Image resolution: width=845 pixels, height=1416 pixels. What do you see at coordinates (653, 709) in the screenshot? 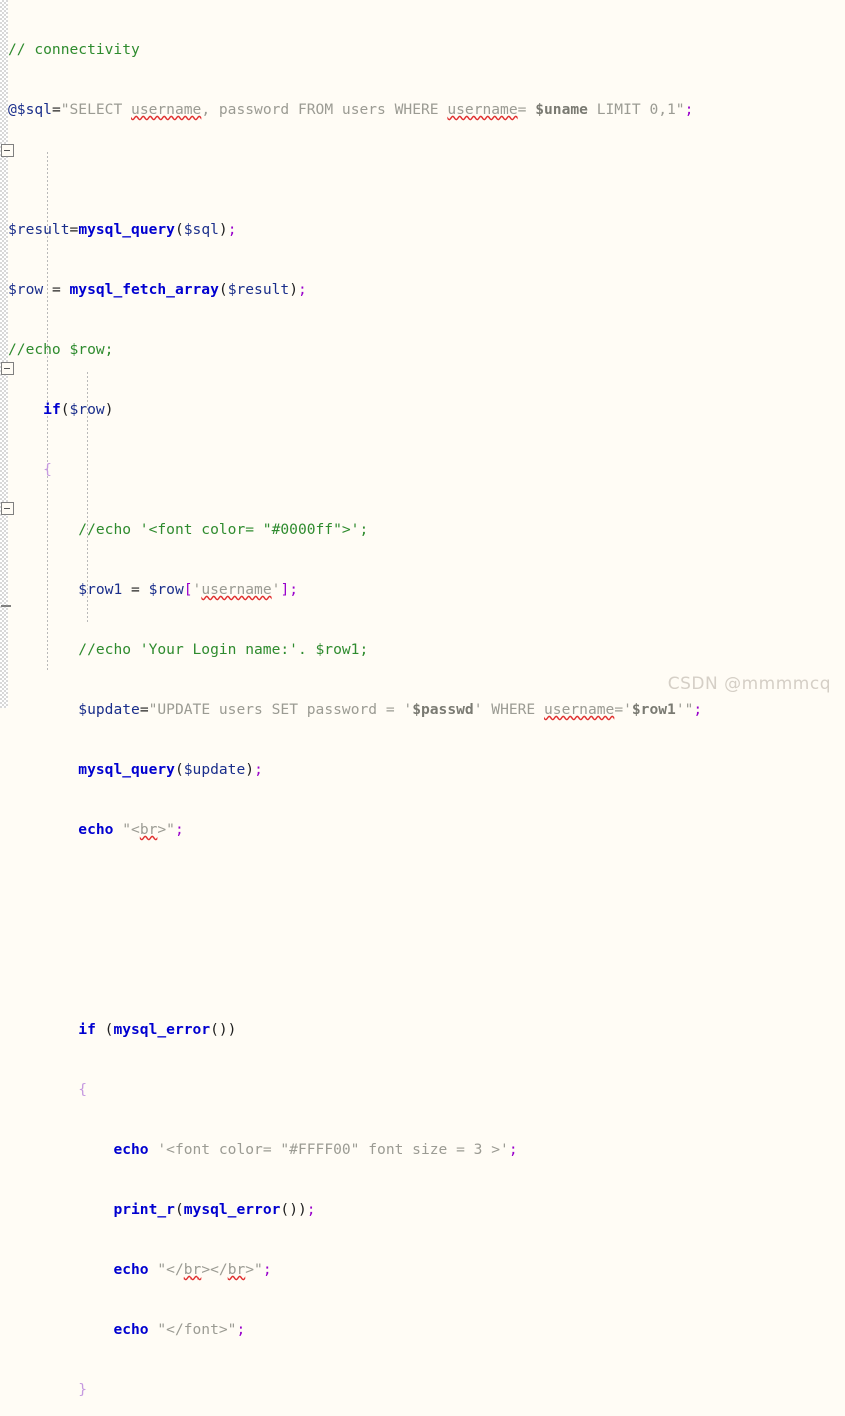
I see `token-string-interpolated-var: $row1` at bounding box center [653, 709].